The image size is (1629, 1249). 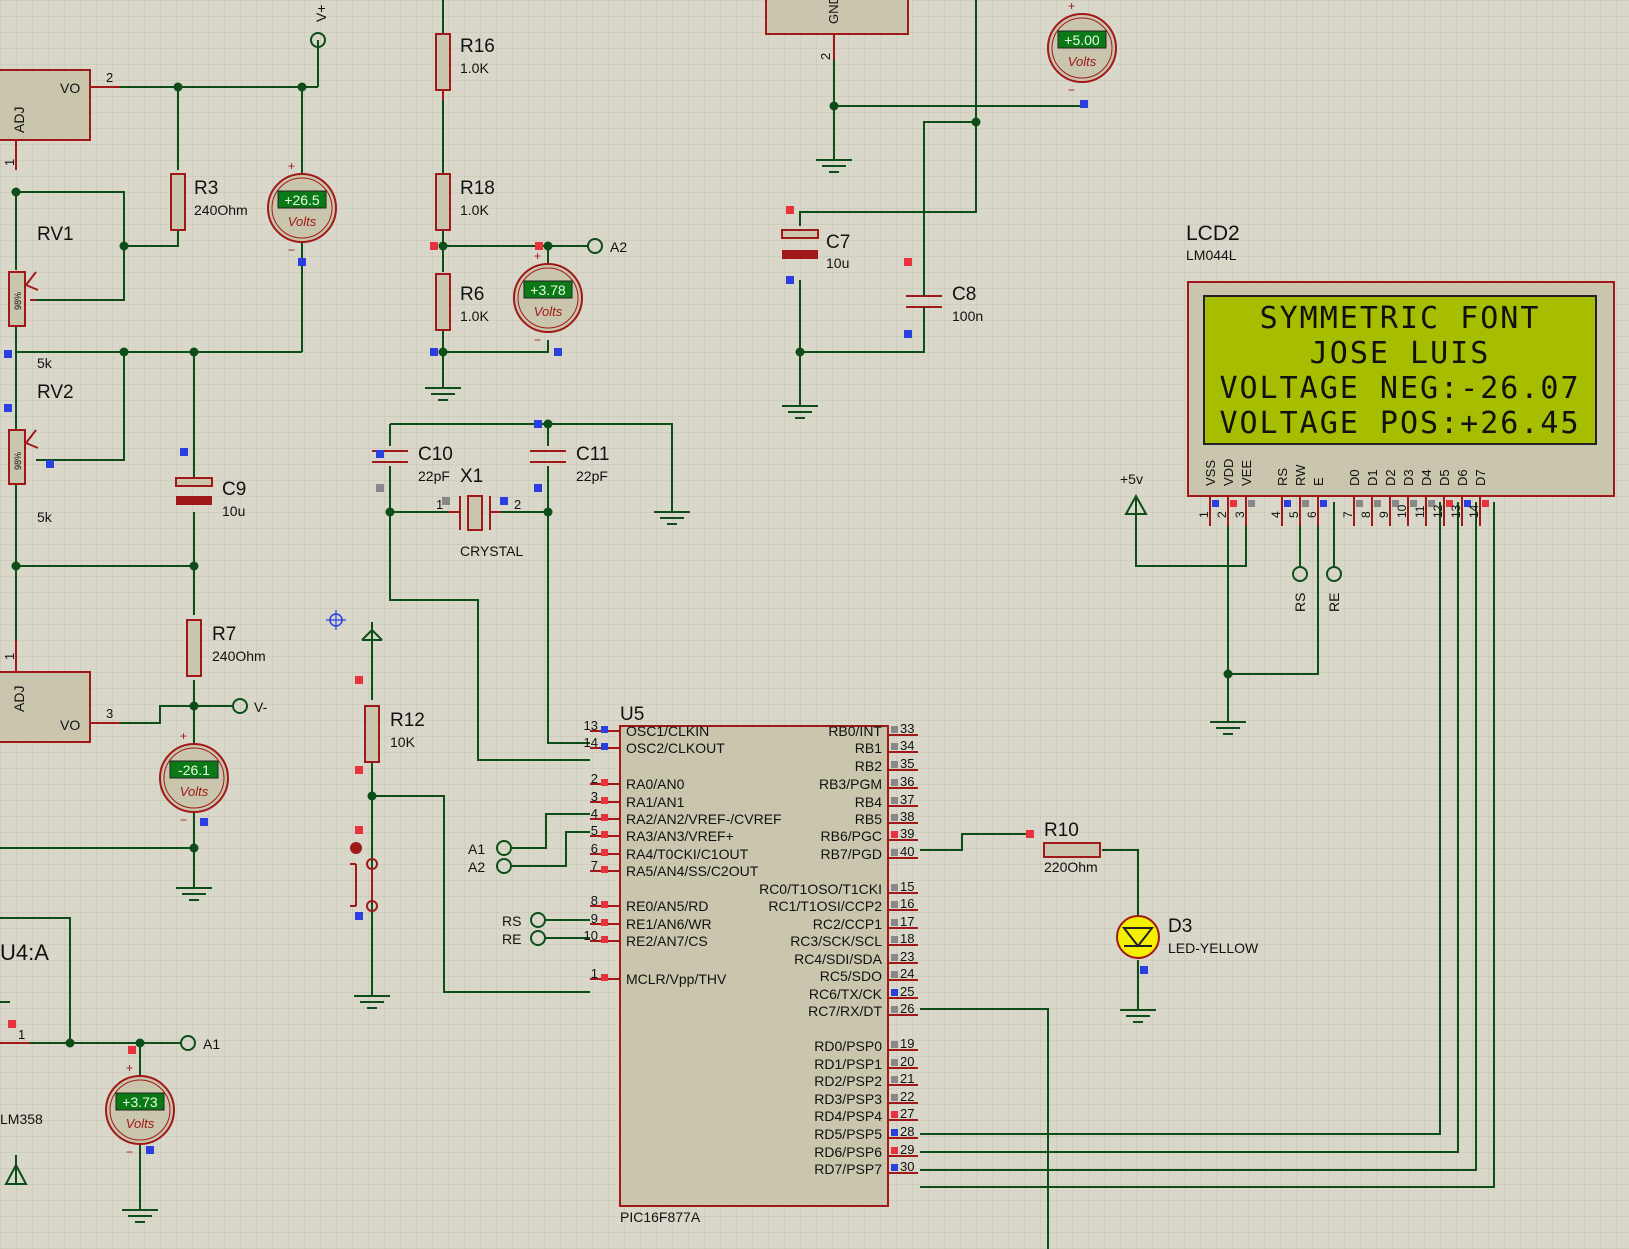 I want to click on r16-value: 1.0K, so click(x=474, y=68).